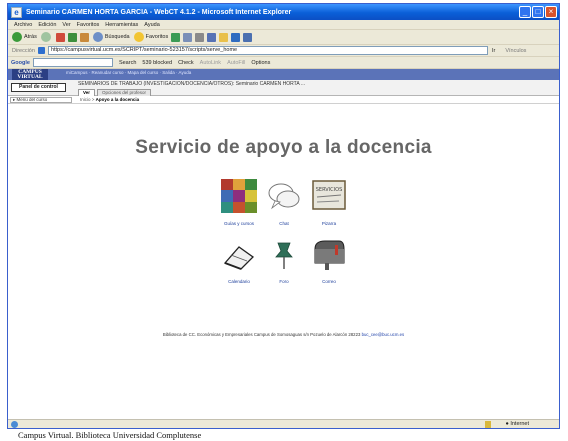 The width and height of the screenshot is (568, 441). I want to click on zone-label: Internet, so click(519, 424).